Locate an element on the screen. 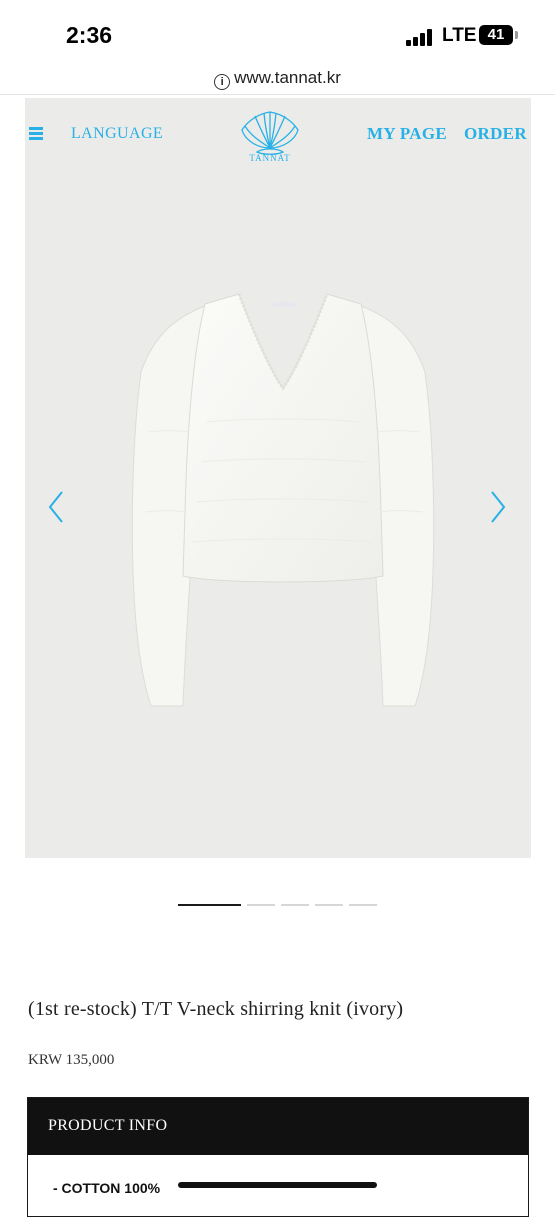  my-page-link: MY PAGE is located at coordinates (407, 134).